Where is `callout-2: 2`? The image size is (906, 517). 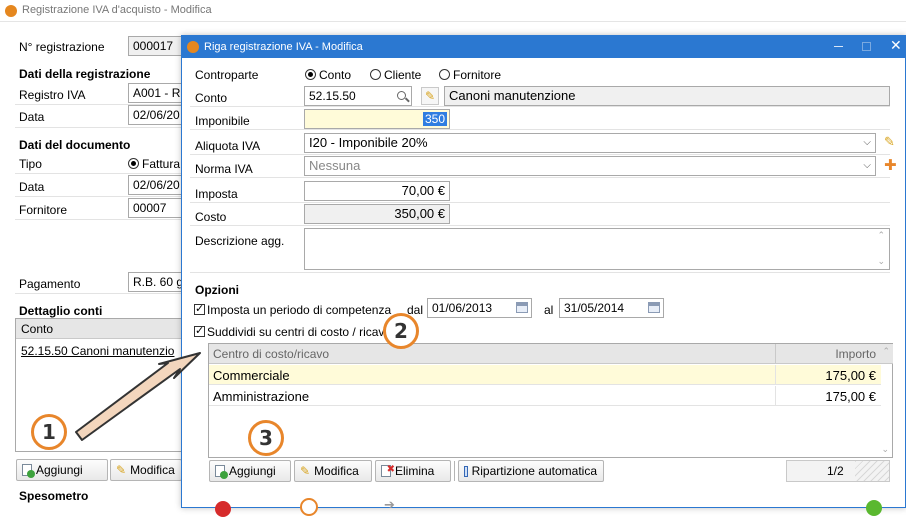
callout-2: 2 is located at coordinates (401, 331).